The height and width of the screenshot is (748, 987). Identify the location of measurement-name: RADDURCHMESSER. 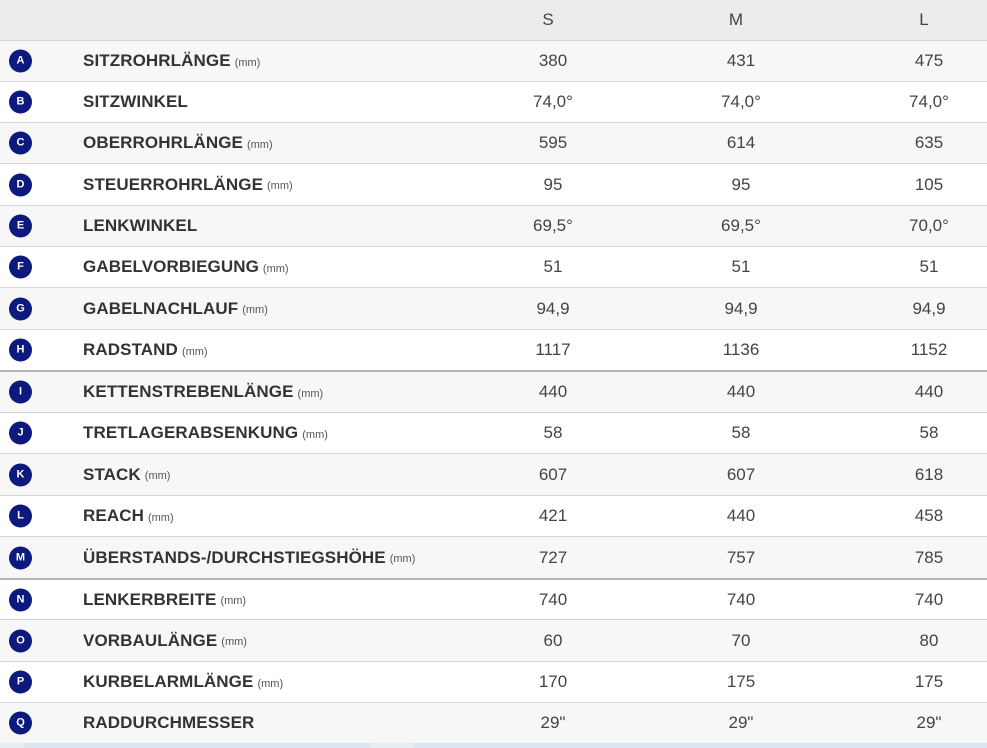
(169, 722).